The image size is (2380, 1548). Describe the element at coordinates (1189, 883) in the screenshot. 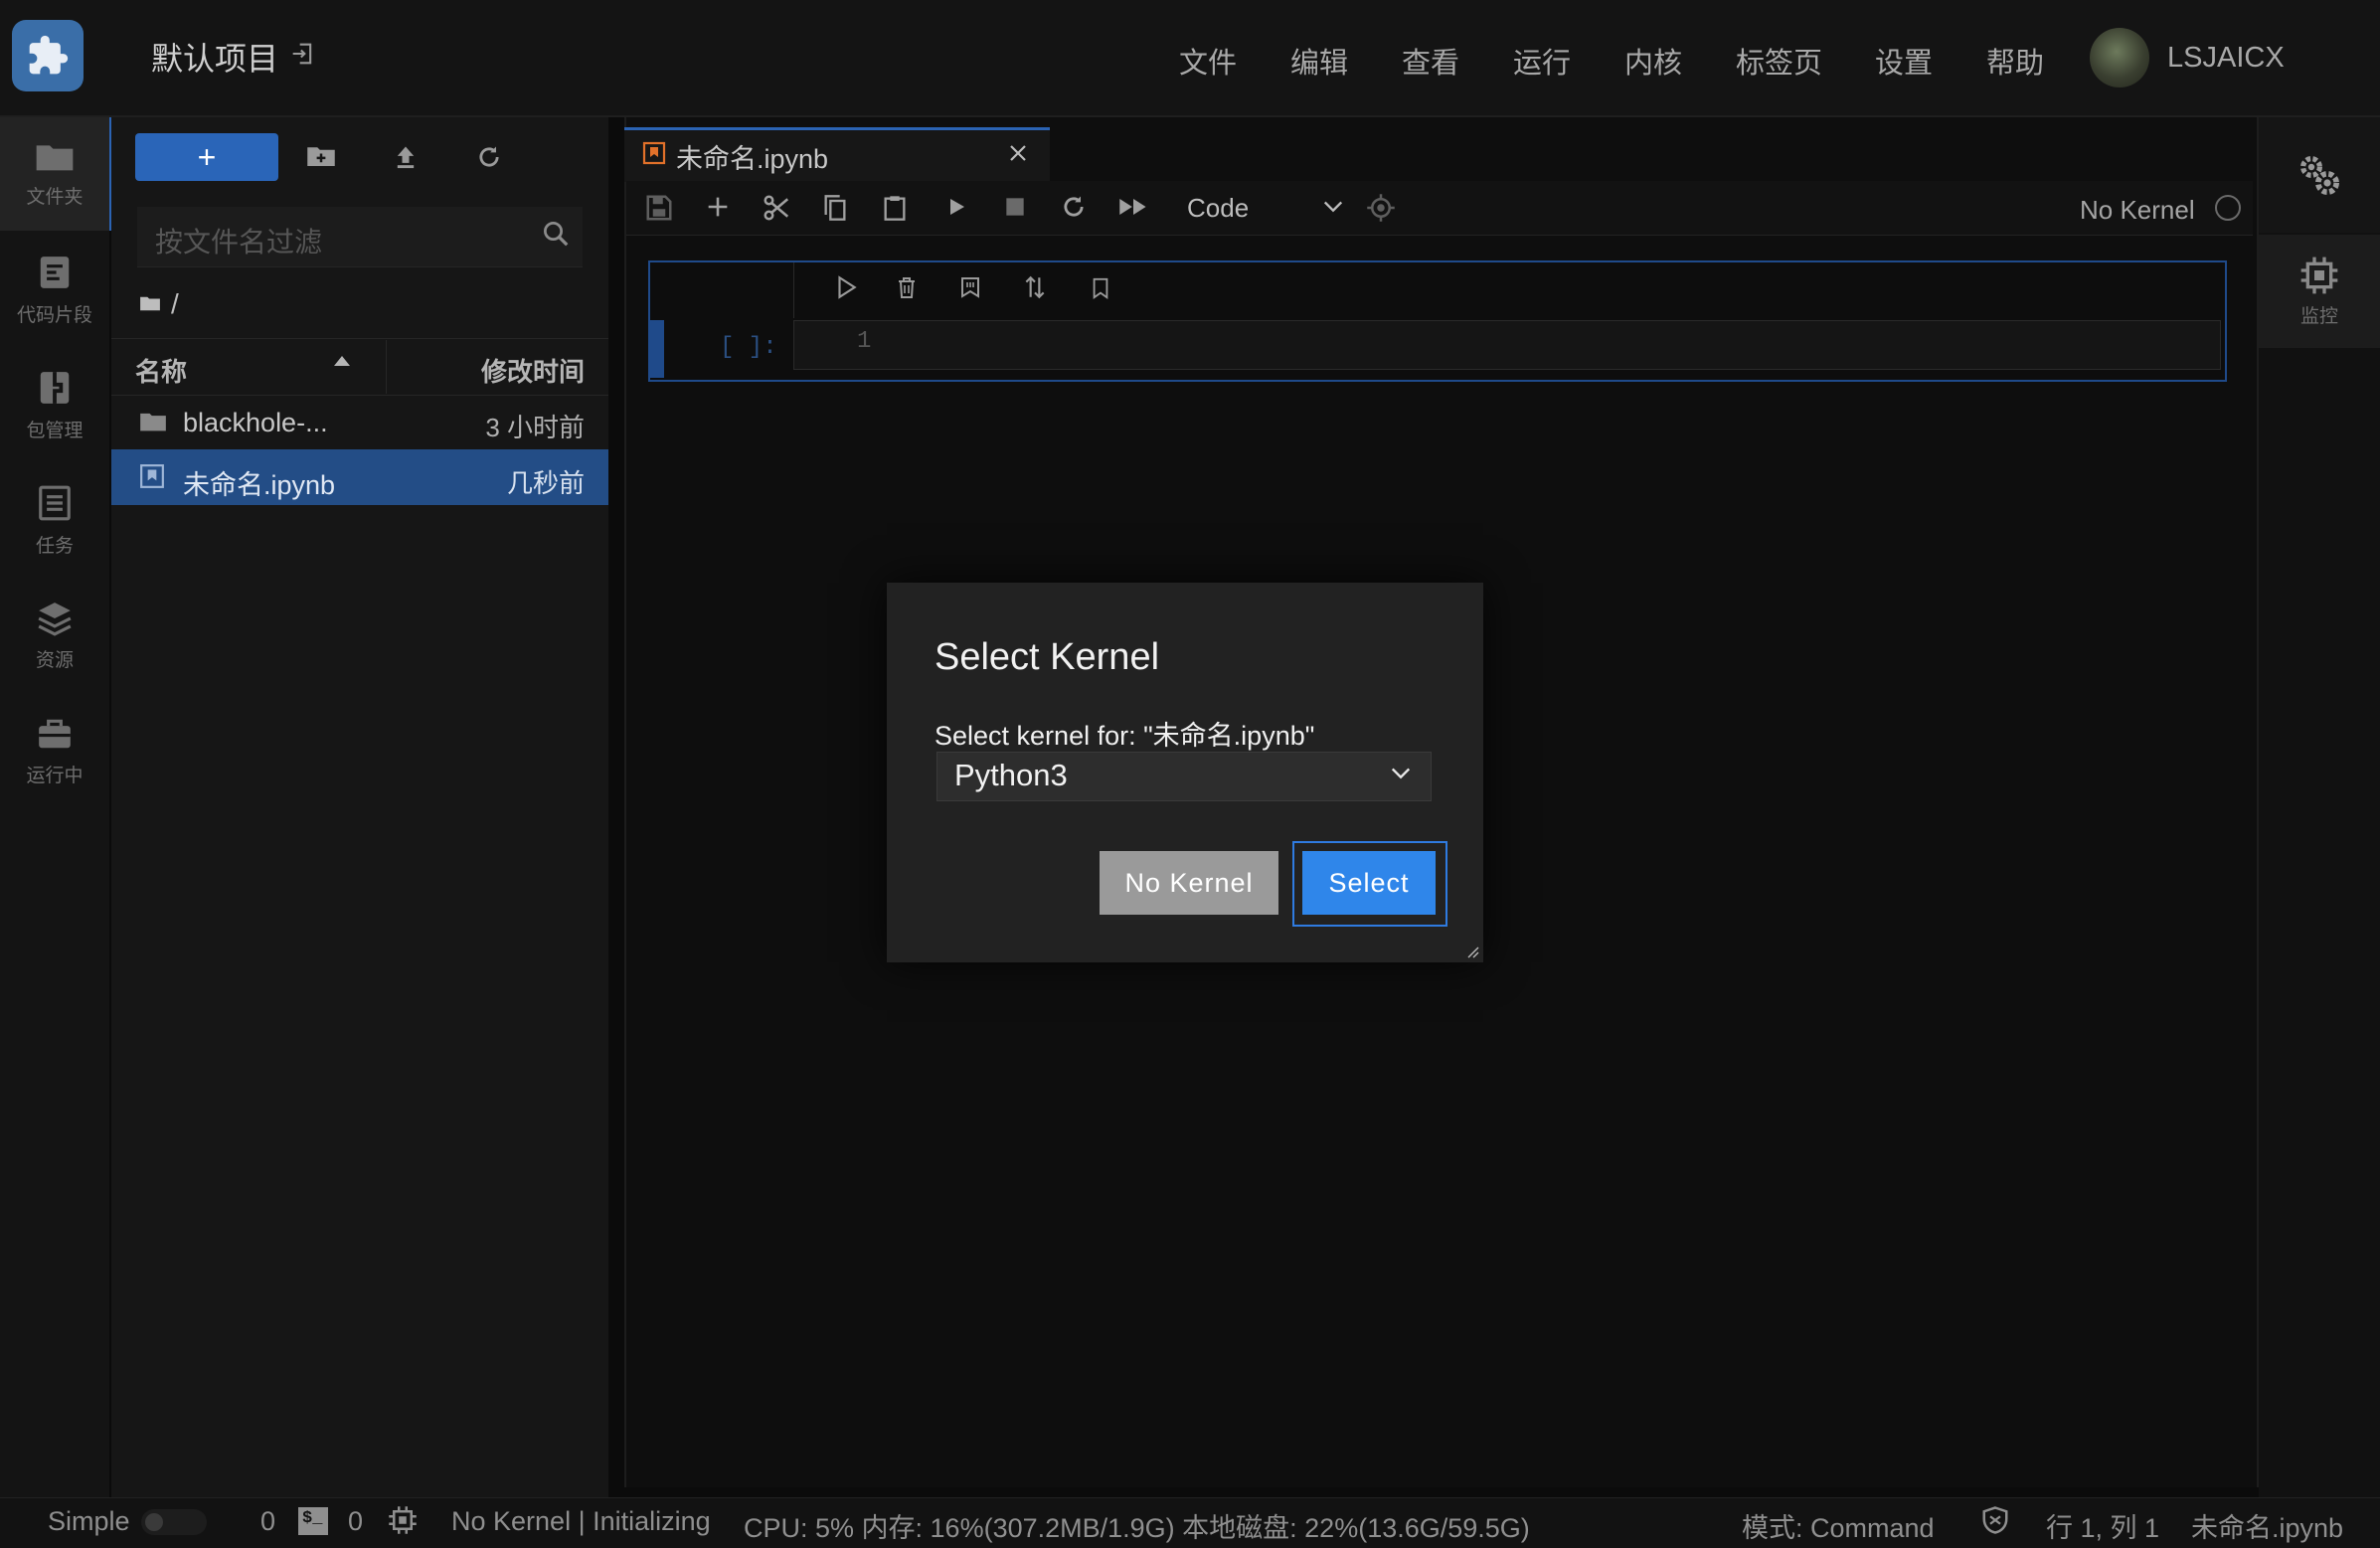

I see `no-kernel-button: No Kernel` at that location.